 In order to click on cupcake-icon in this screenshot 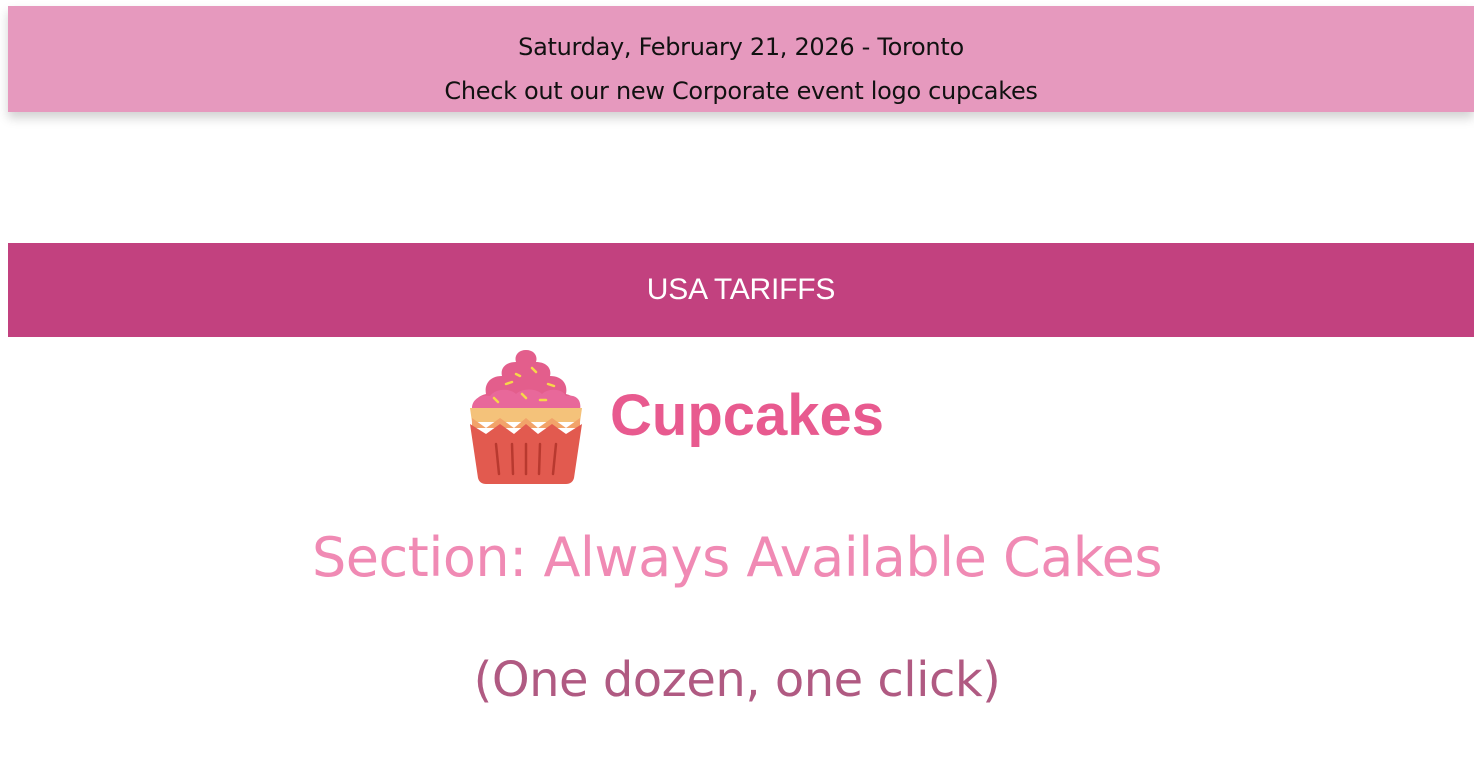, I will do `click(526, 417)`.